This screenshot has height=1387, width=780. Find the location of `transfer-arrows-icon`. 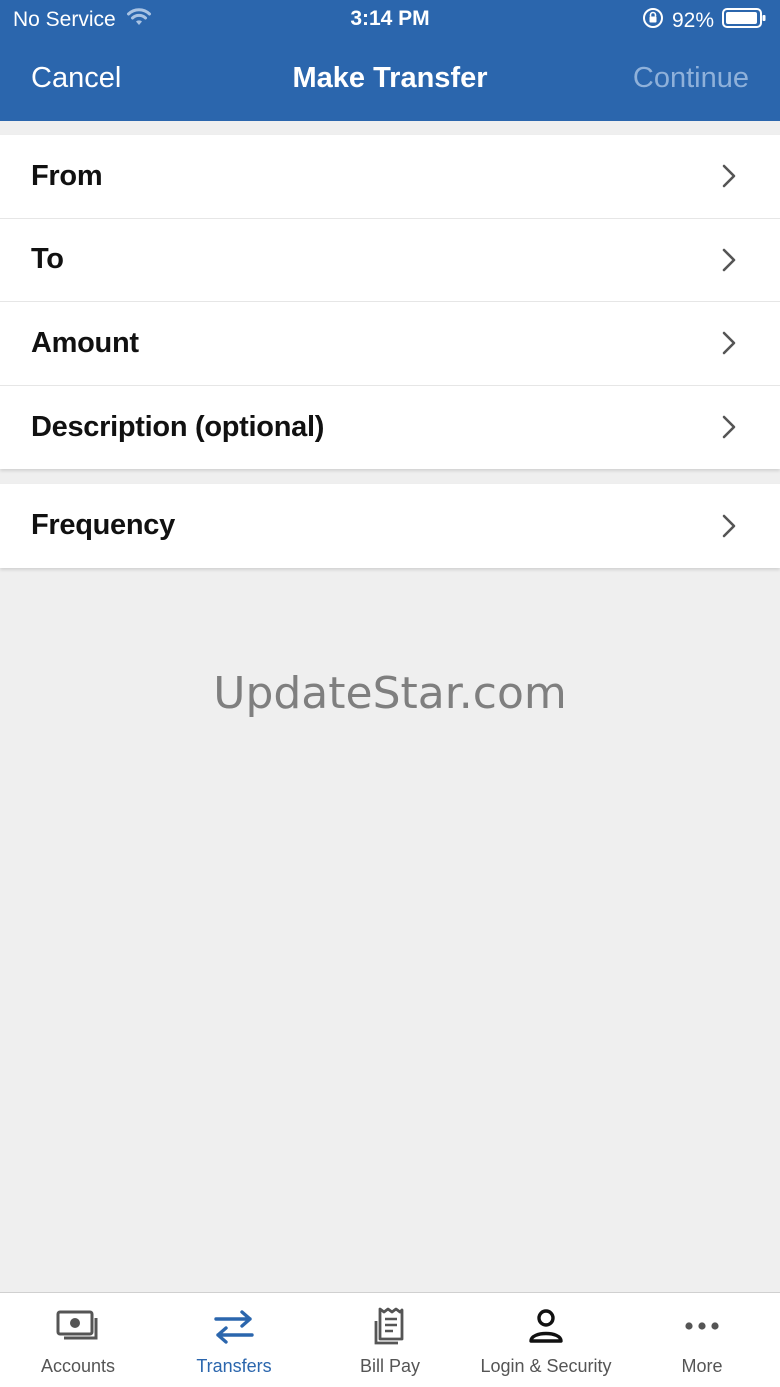

transfer-arrows-icon is located at coordinates (234, 1327).